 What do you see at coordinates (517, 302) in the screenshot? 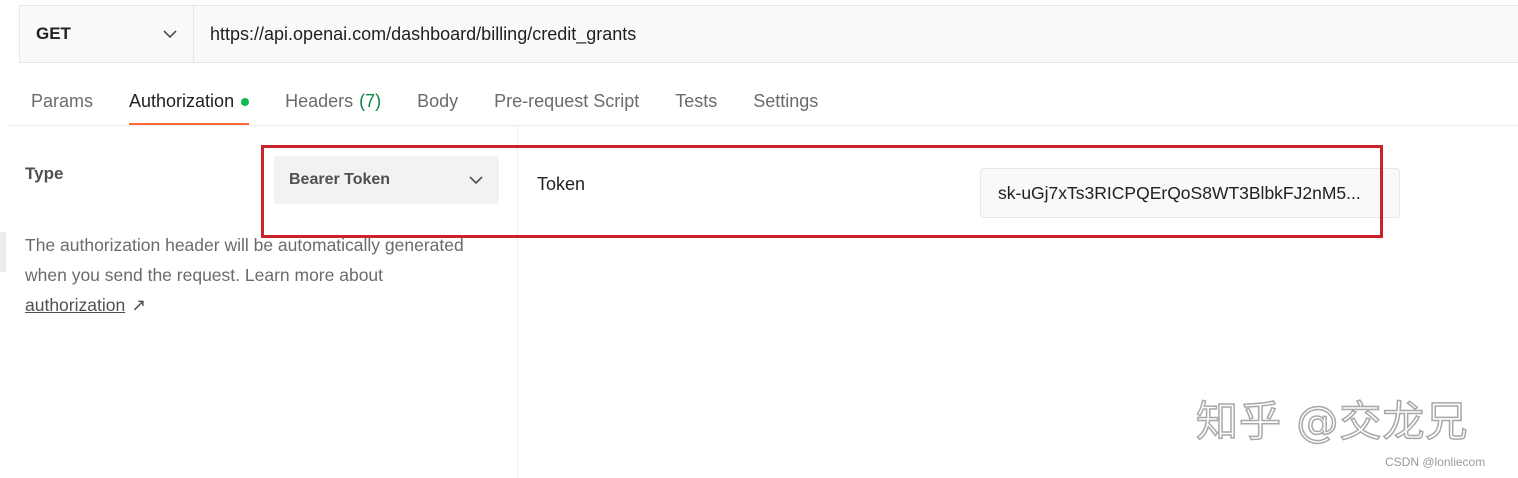
I see `panel-divider` at bounding box center [517, 302].